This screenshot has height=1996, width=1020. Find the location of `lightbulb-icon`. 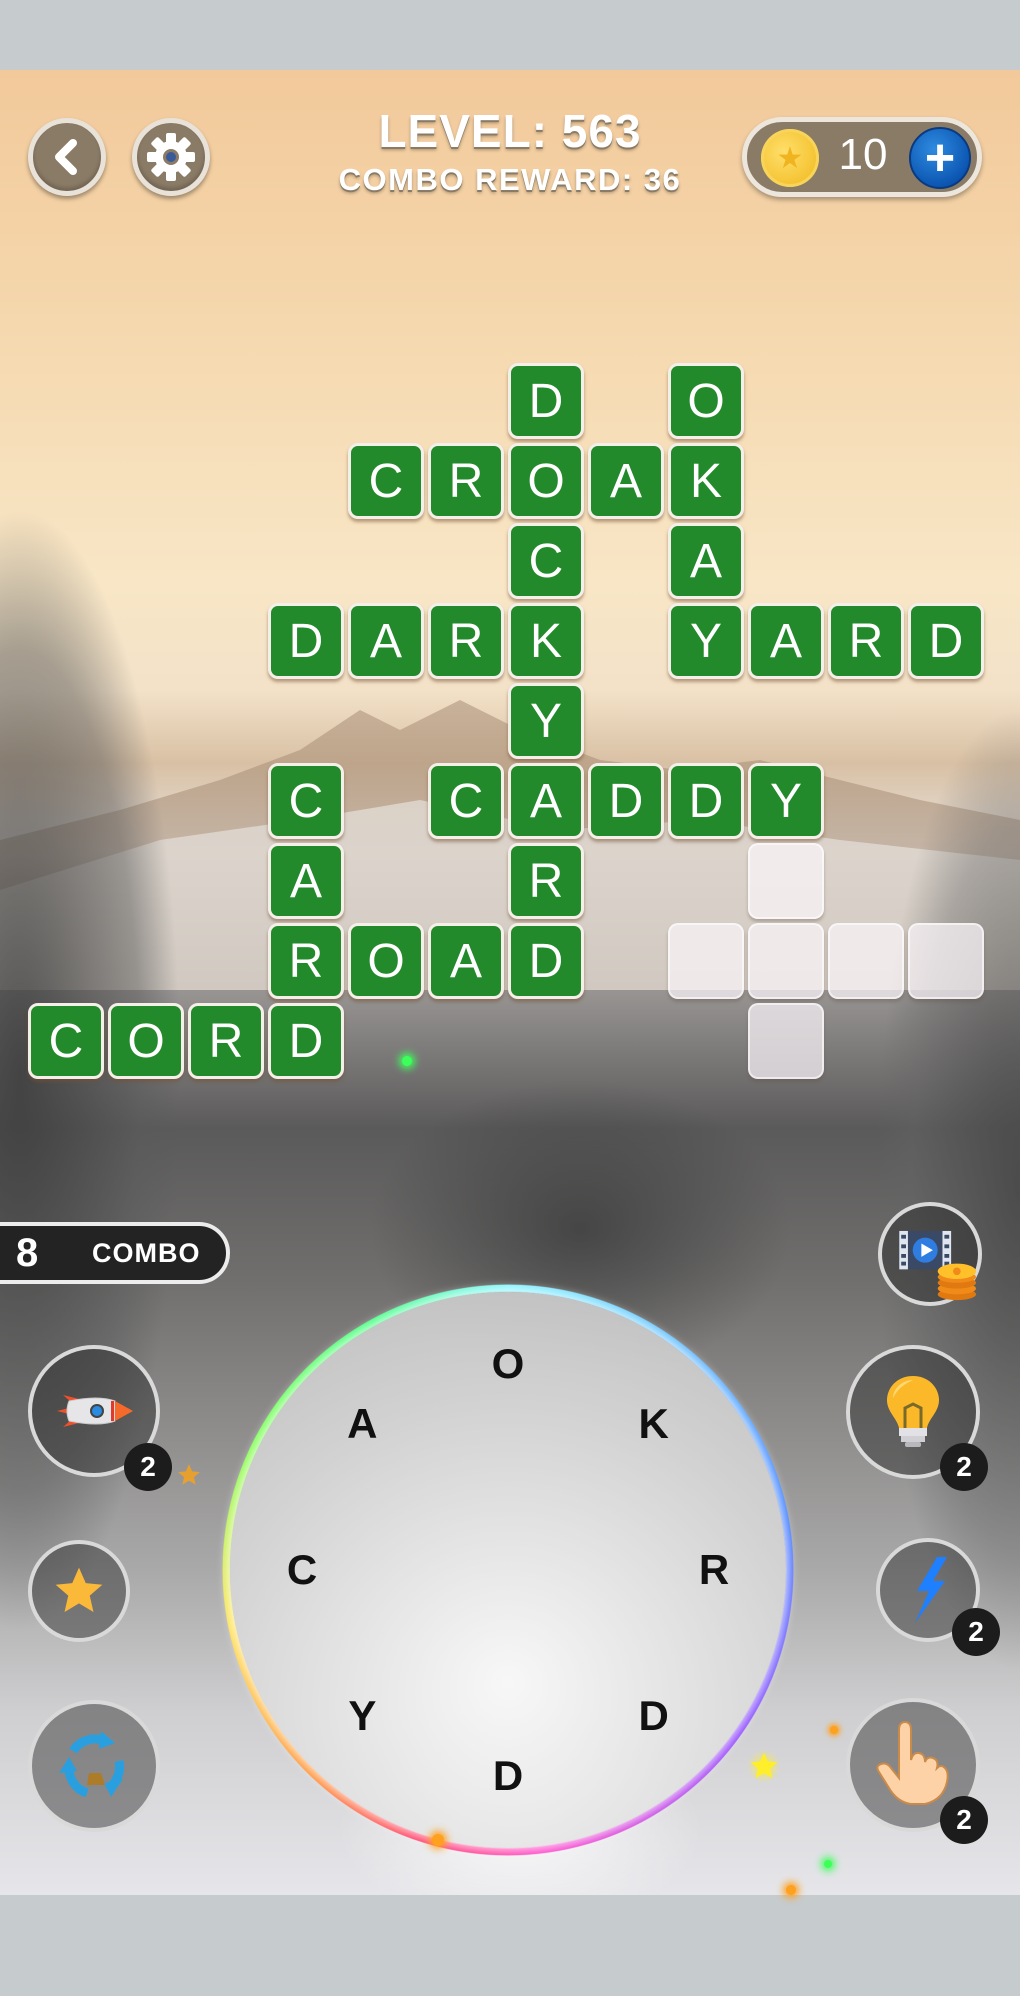

lightbulb-icon is located at coordinates (913, 1411).